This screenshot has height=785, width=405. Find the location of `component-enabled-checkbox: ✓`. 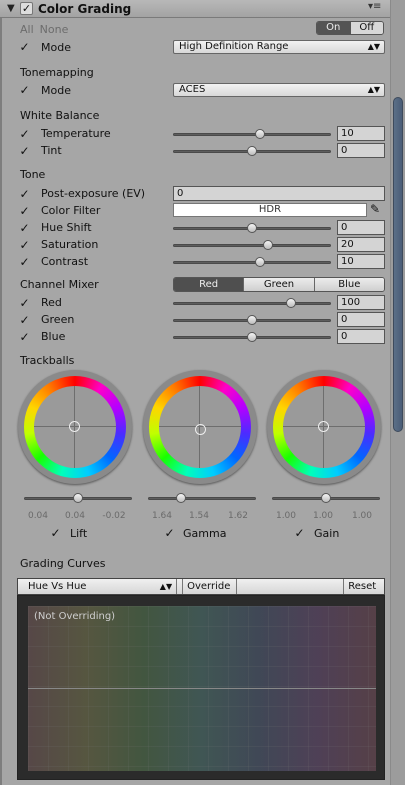

component-enabled-checkbox: ✓ is located at coordinates (26, 8).